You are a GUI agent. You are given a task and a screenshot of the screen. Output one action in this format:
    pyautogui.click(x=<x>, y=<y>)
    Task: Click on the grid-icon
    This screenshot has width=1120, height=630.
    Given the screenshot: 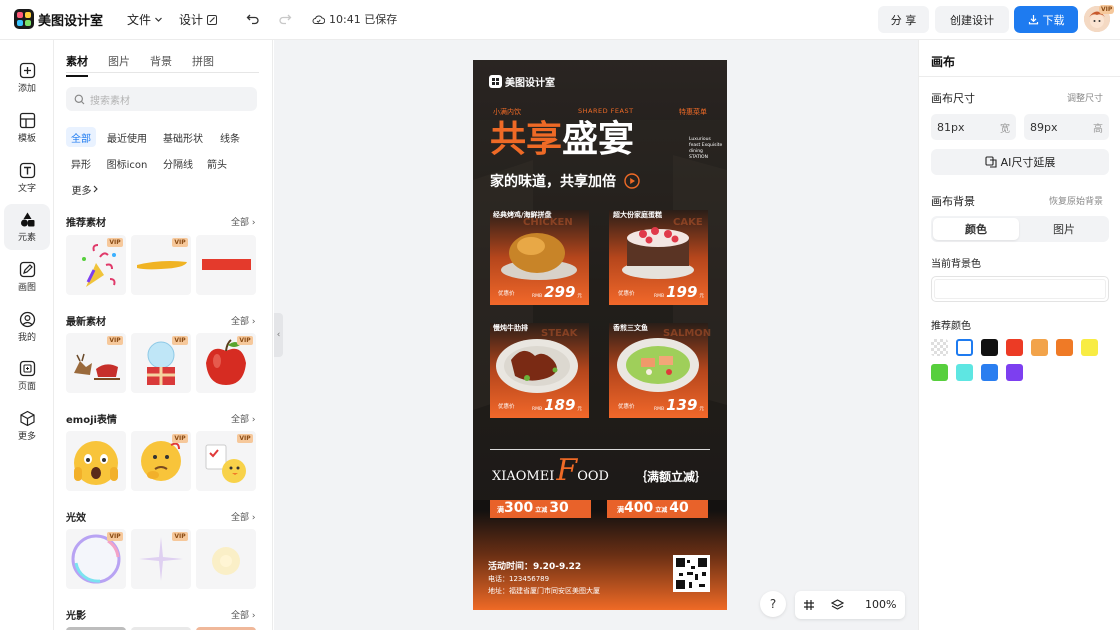 What is the action you would take?
    pyautogui.click(x=809, y=605)
    